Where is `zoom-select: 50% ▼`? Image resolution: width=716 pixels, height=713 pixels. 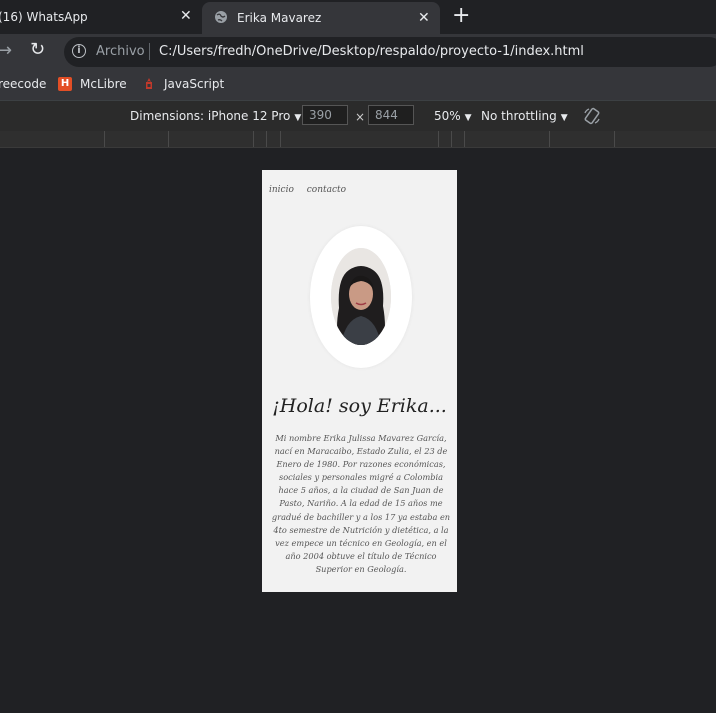 zoom-select: 50% ▼ is located at coordinates (453, 116).